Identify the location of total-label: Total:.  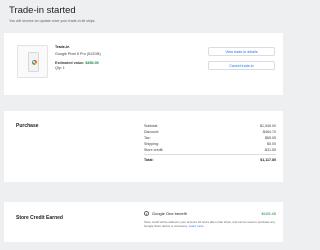
(149, 159).